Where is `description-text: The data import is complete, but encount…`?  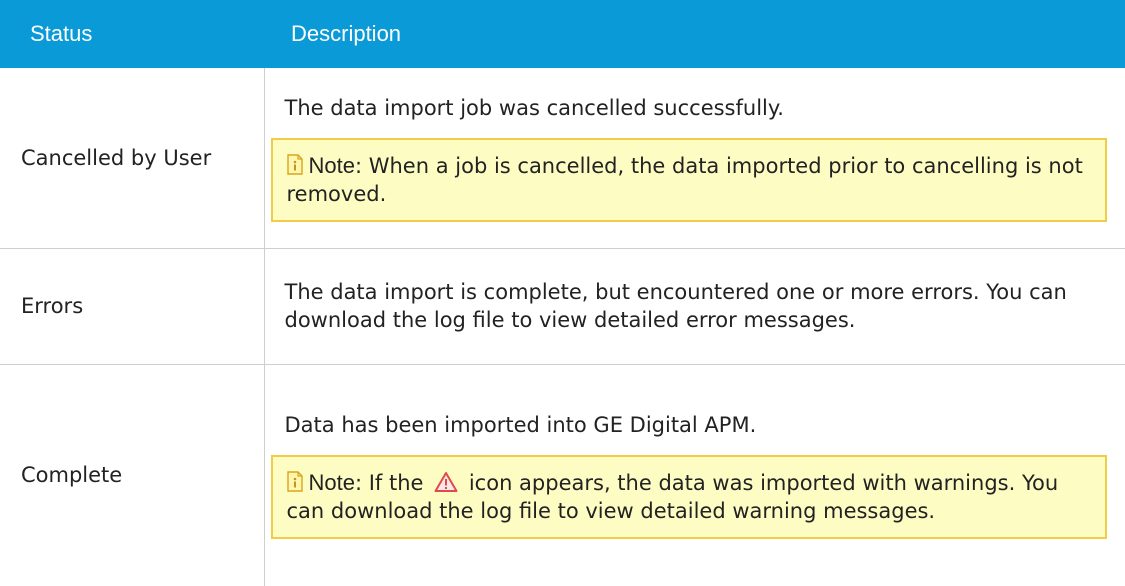
description-text: The data import is complete, but encount… is located at coordinates (675, 306).